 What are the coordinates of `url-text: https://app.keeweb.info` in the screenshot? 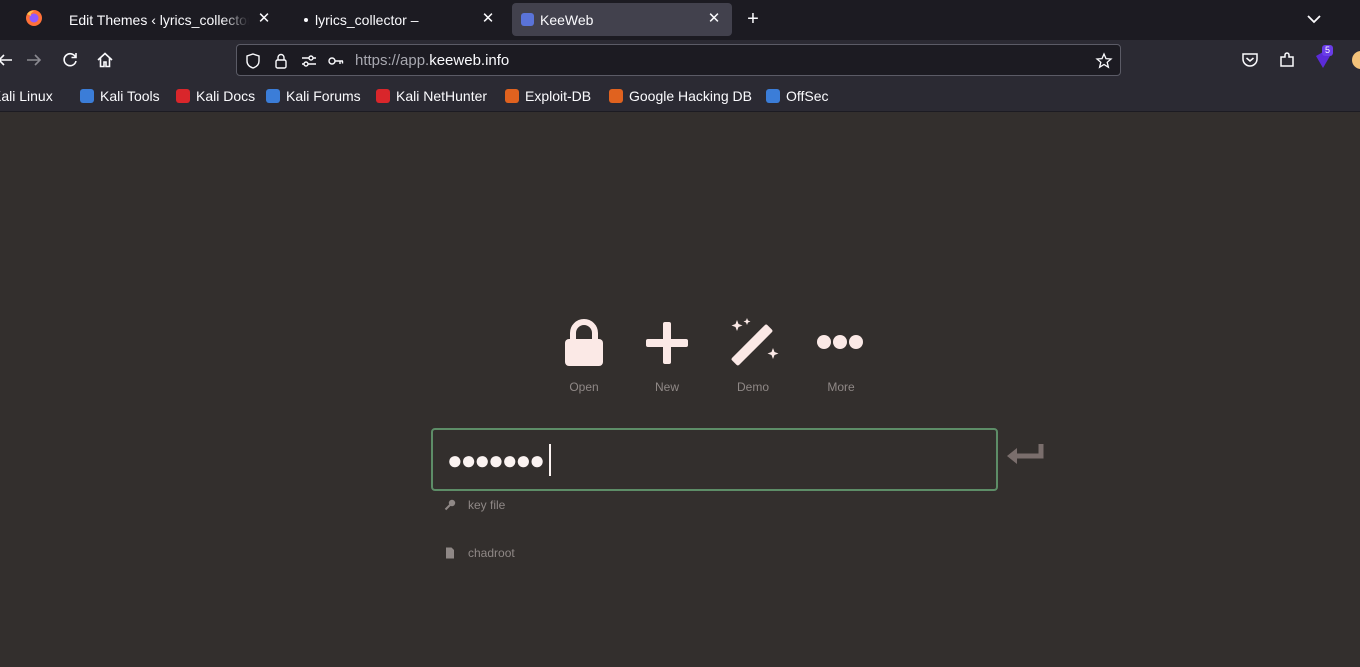 It's located at (432, 60).